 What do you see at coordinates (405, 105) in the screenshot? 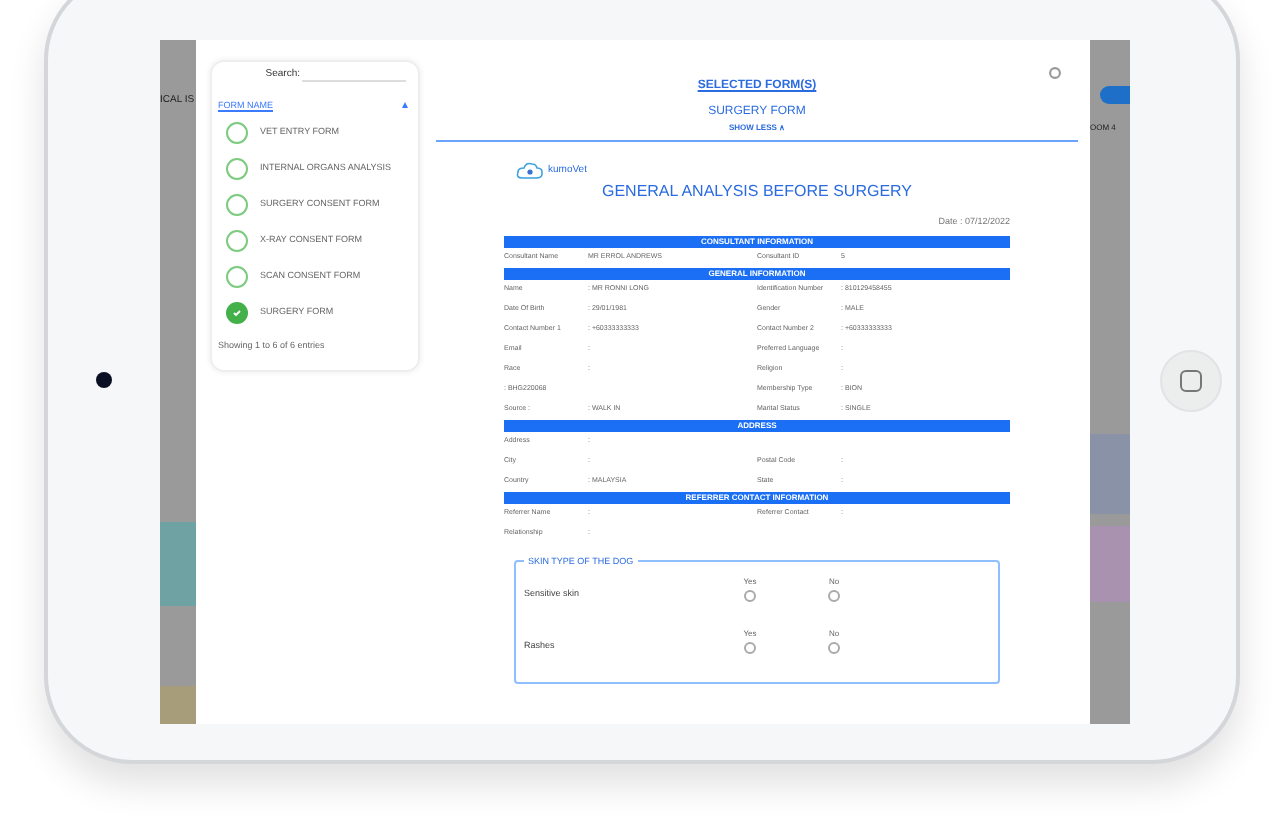
I see `sort-arrow-icon` at bounding box center [405, 105].